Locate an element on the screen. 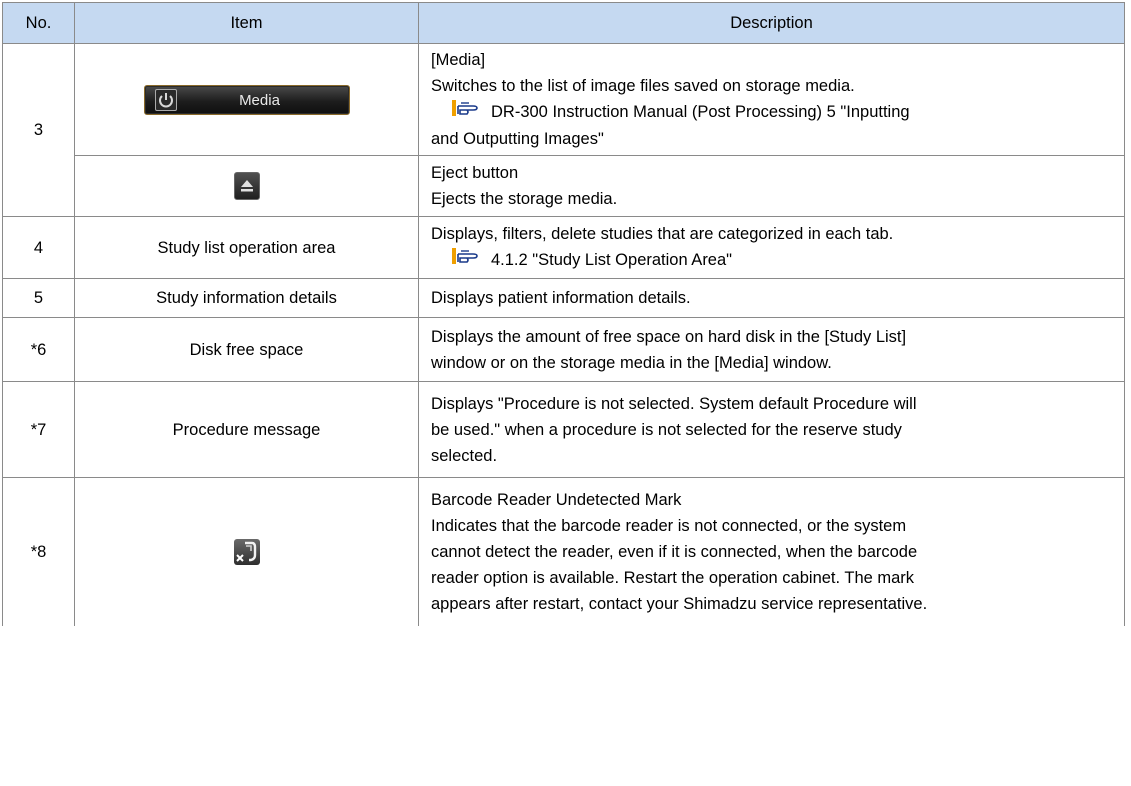  eject-icon is located at coordinates (246, 186).